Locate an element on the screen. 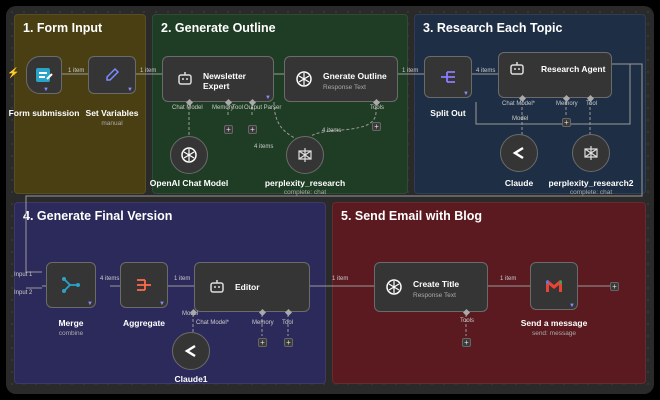 Image resolution: width=660 pixels, height=400 pixels. perplexity-research-sub: complete: chat is located at coordinates (305, 192).